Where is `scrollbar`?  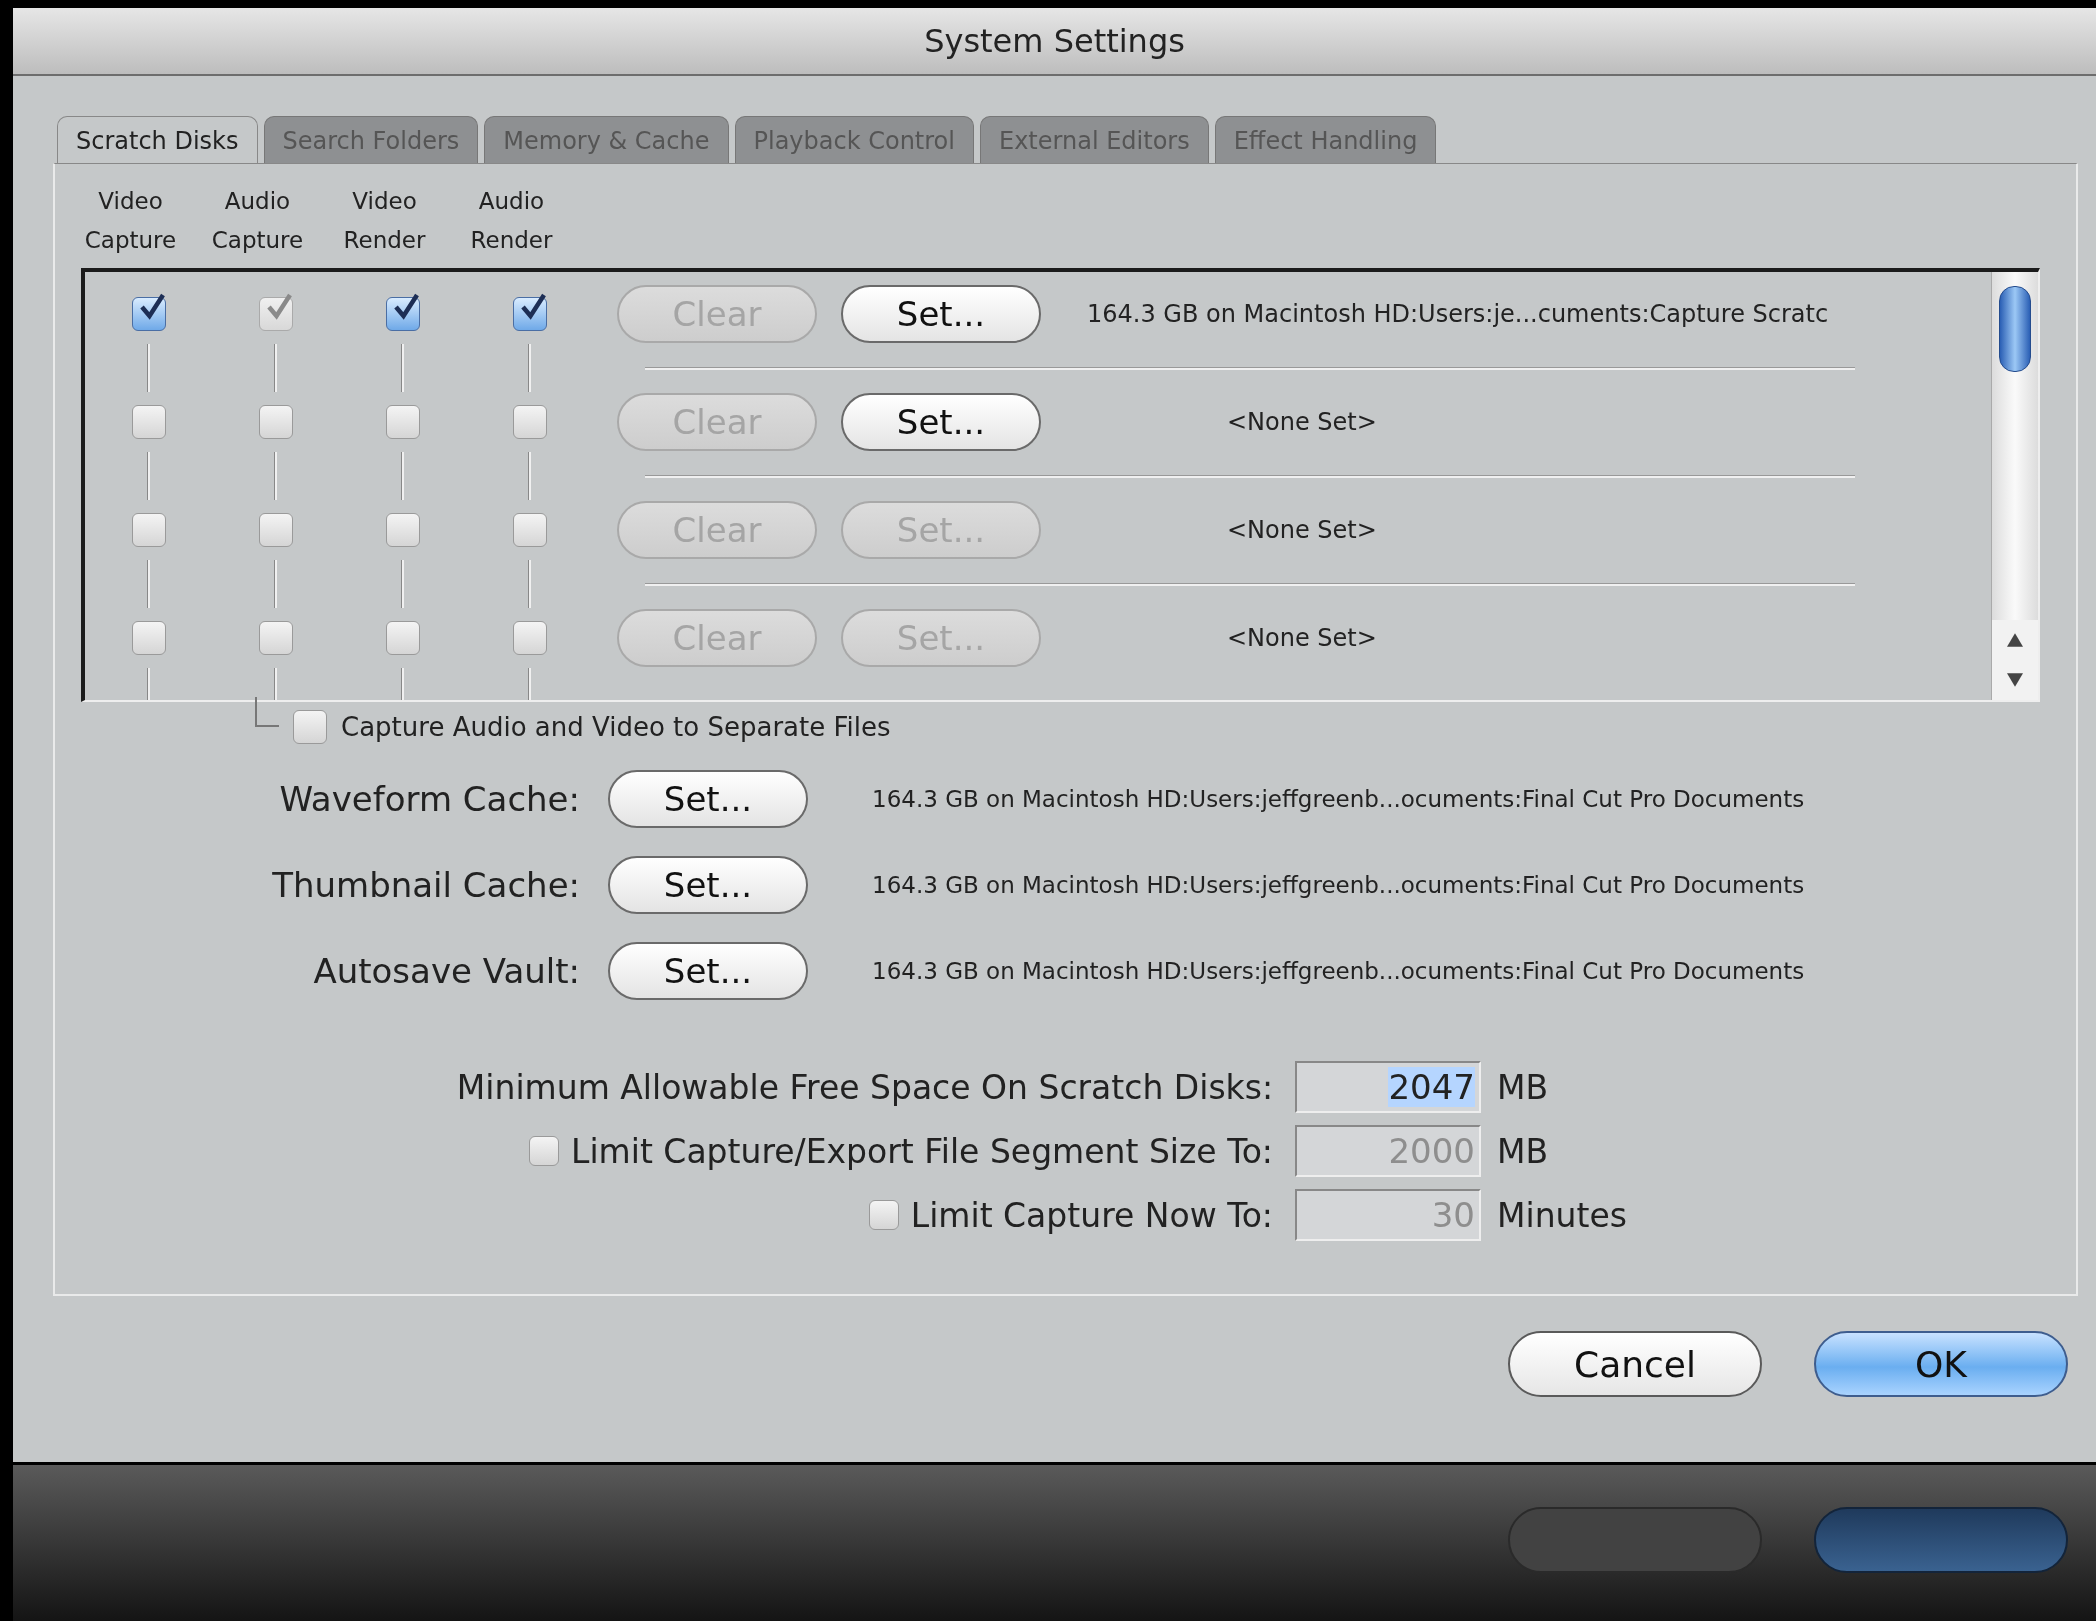 scrollbar is located at coordinates (2014, 486).